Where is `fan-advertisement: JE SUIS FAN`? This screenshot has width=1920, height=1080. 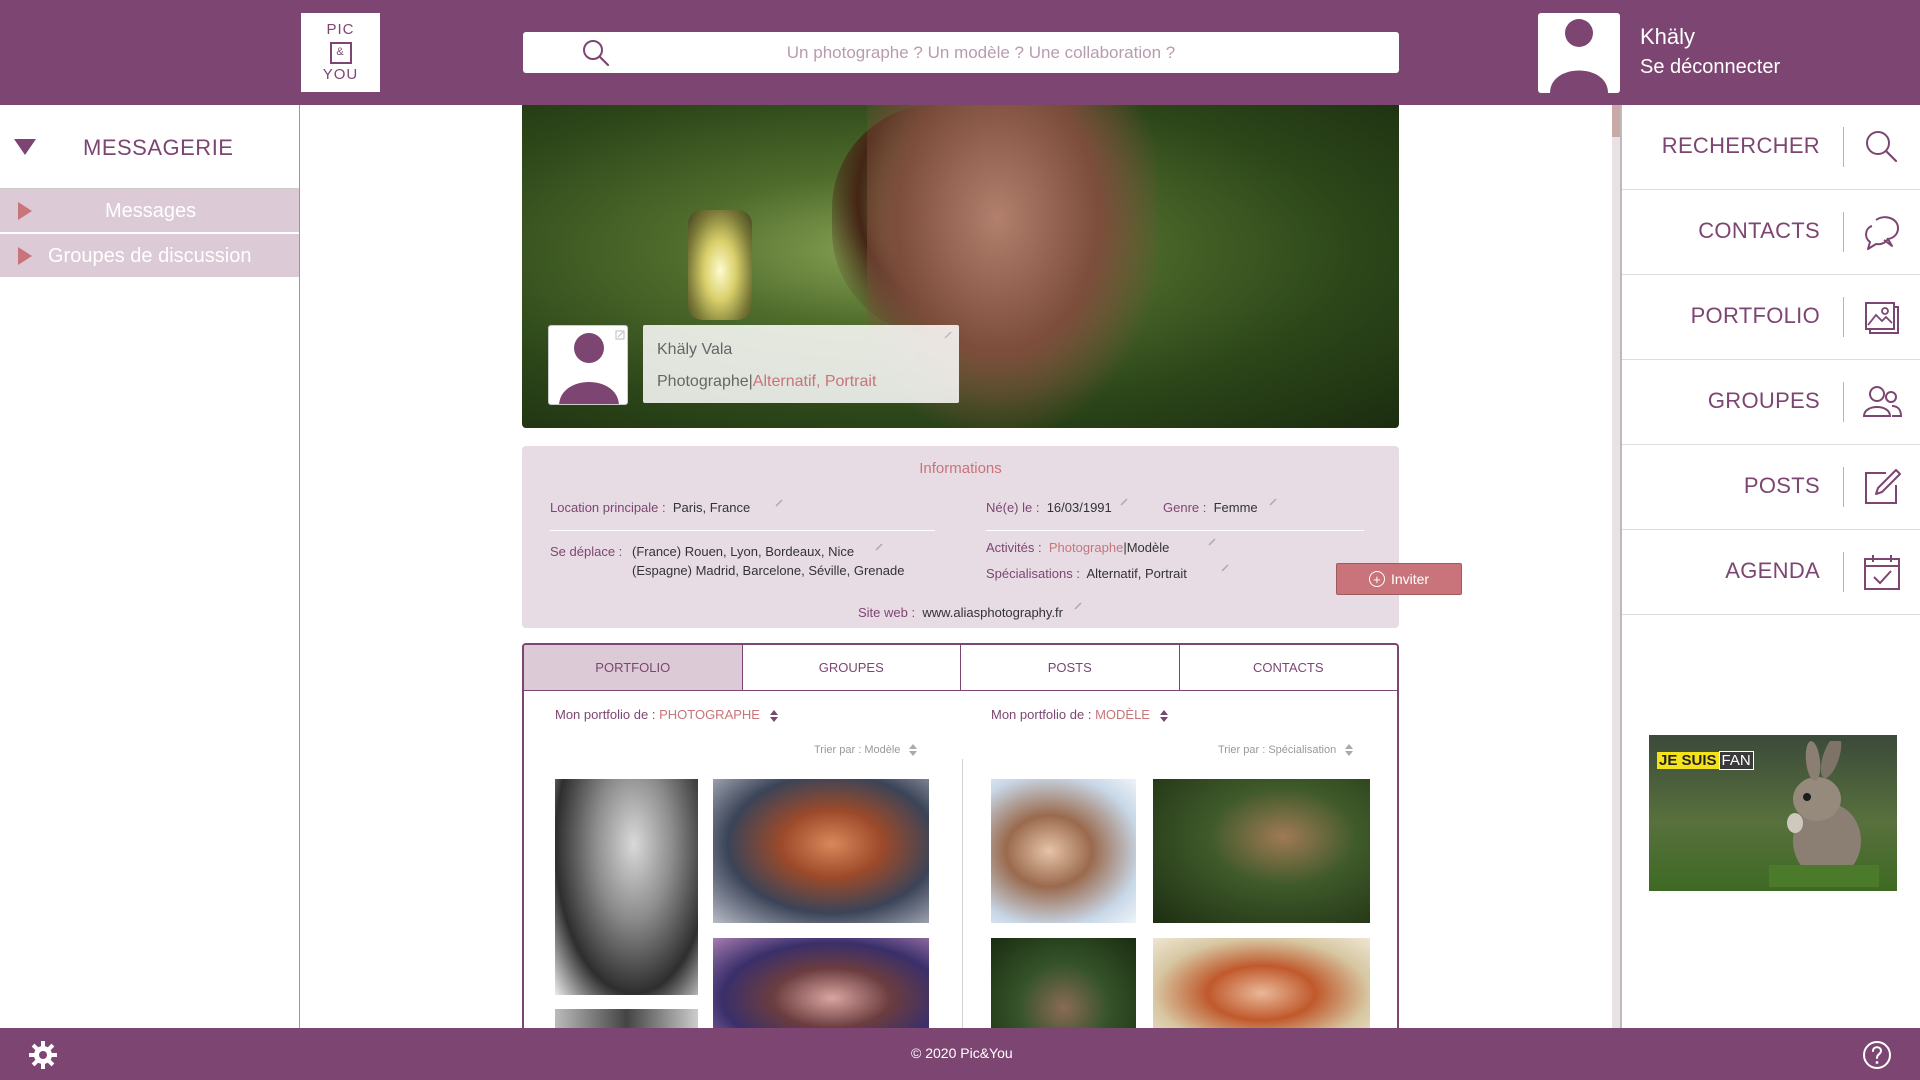
fan-advertisement: JE SUIS FAN is located at coordinates (1773, 813).